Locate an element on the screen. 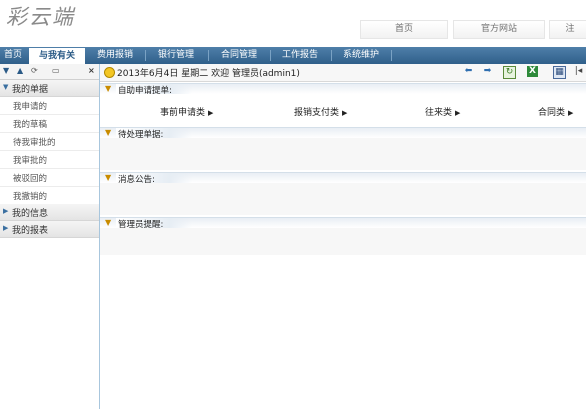 This screenshot has height=409, width=586. sidebar-item-my-applied: 我申请的 is located at coordinates (49, 106).